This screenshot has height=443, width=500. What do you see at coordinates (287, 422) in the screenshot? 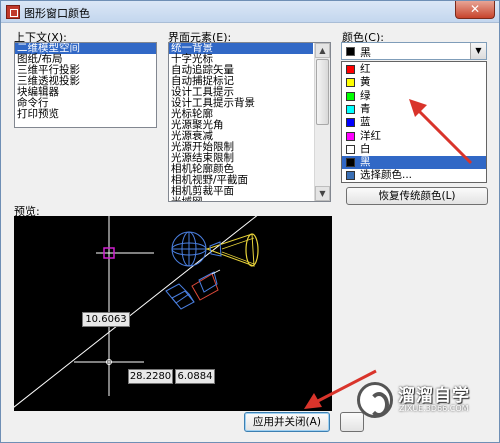
I see `apply-and-close-button: 应用并关闭(A)` at bounding box center [287, 422].